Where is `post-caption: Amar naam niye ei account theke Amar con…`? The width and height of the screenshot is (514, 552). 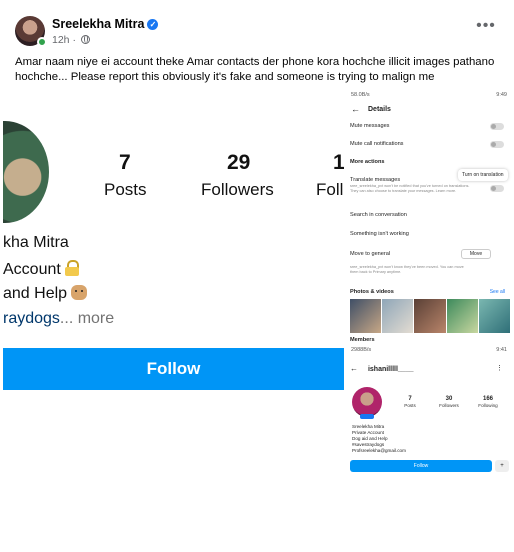 post-caption: Amar naam niye ei account theke Amar con… is located at coordinates (255, 69).